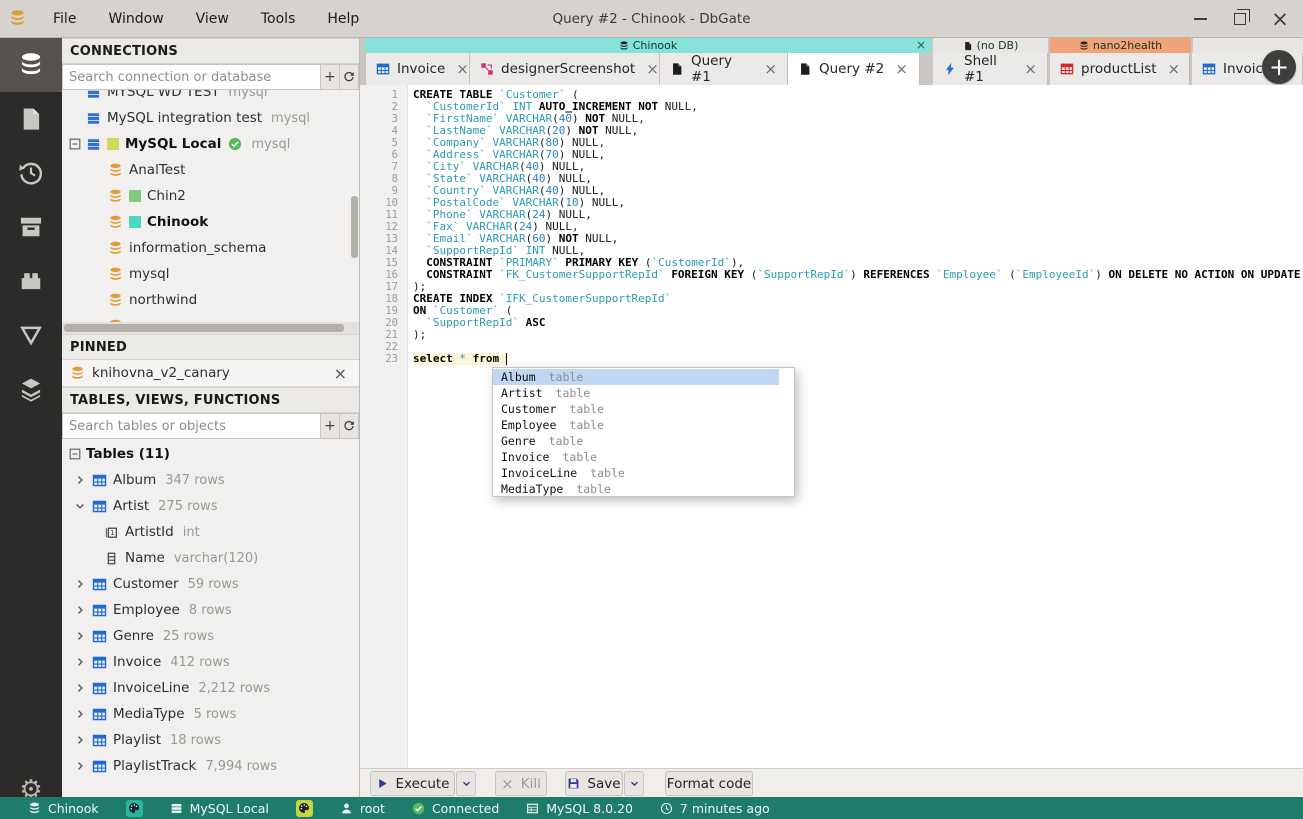  What do you see at coordinates (210, 584) in the screenshot?
I see `table-item-Customer: Customer 59 rows` at bounding box center [210, 584].